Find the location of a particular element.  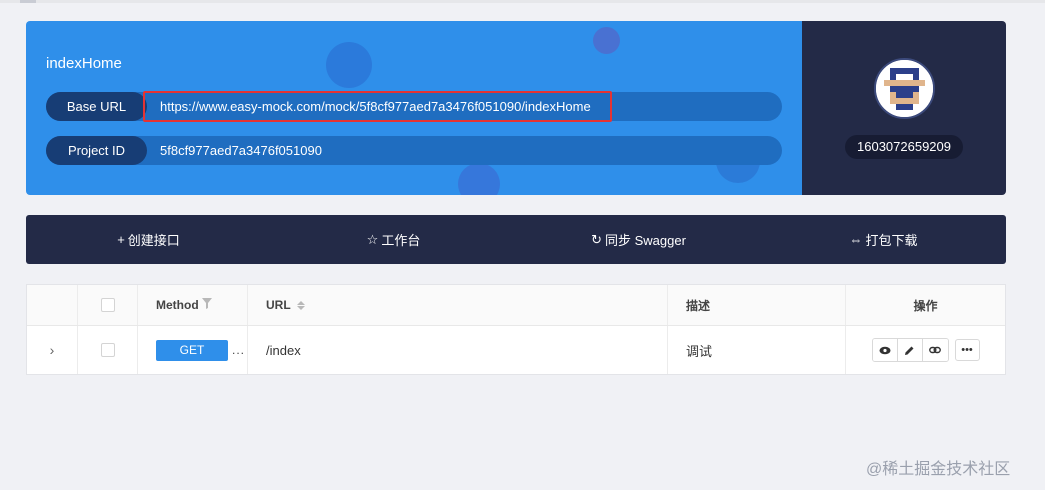

plus-icon: + is located at coordinates (121, 239).